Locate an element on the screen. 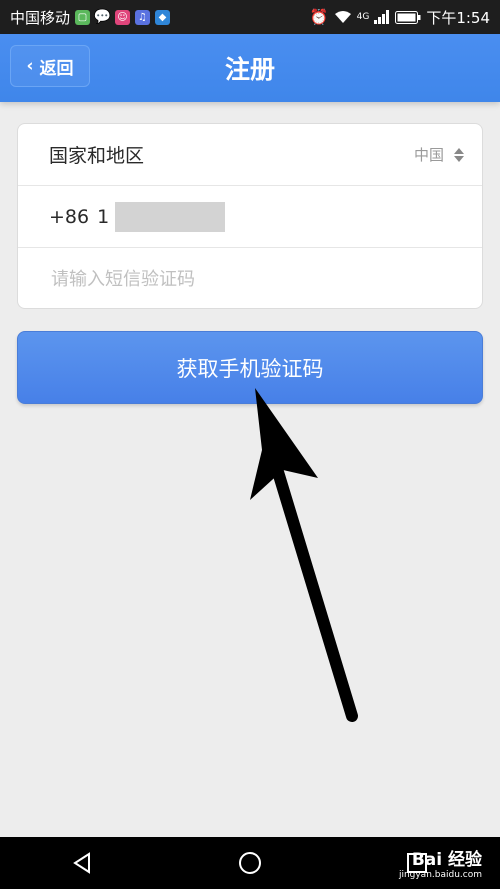  page-title: 注册 is located at coordinates (249, 69).